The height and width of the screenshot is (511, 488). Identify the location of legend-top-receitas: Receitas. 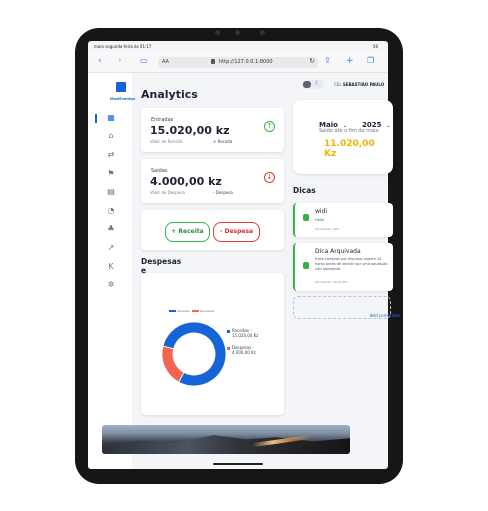
(183, 311).